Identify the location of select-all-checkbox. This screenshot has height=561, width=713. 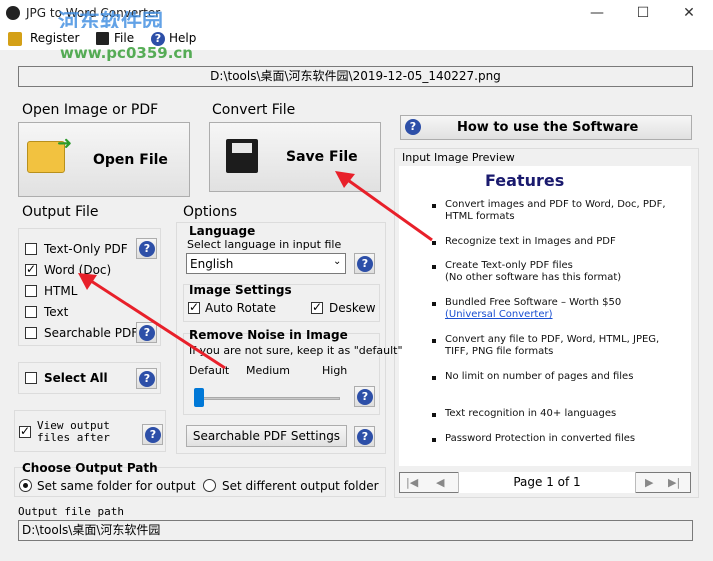
(31, 378).